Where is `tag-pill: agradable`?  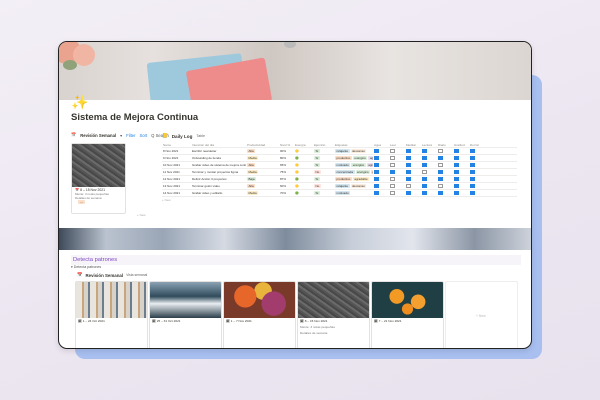 tag-pill: agradable is located at coordinates (361, 179).